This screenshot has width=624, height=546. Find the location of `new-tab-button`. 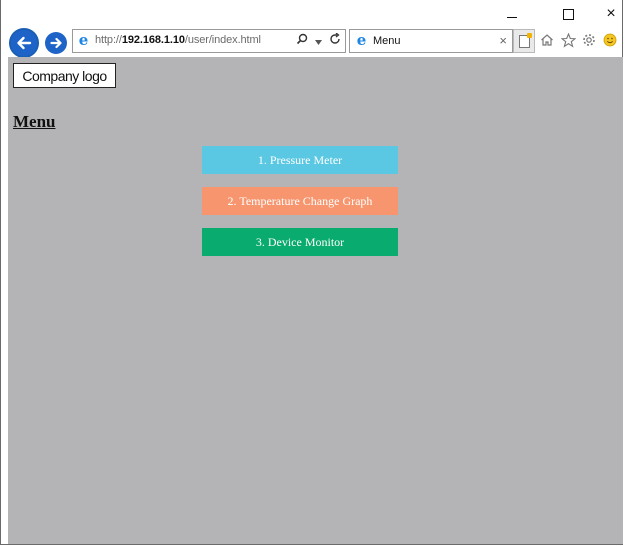

new-tab-button is located at coordinates (524, 41).